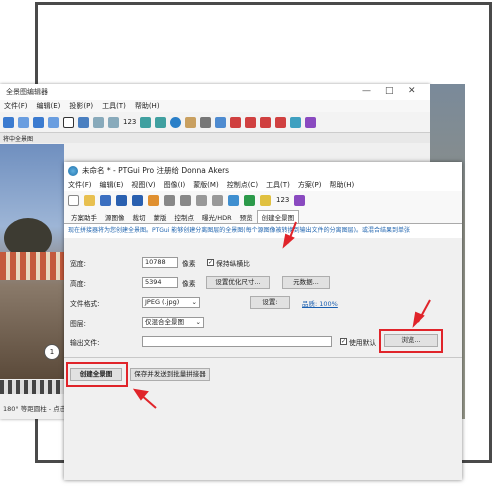  Describe the element at coordinates (288, 241) in the screenshot. I see `tab-arrow-head` at that location.